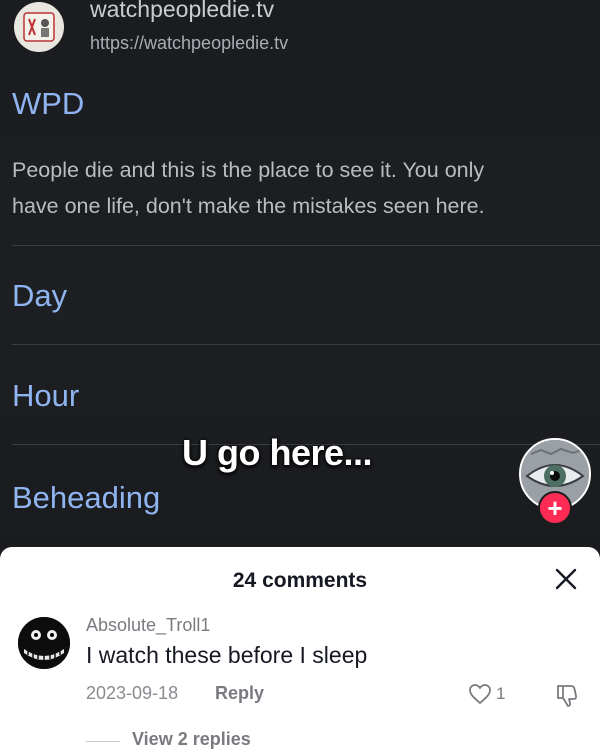 This screenshot has width=600, height=752. What do you see at coordinates (46, 395) in the screenshot?
I see `filter-link-hour: Hour` at bounding box center [46, 395].